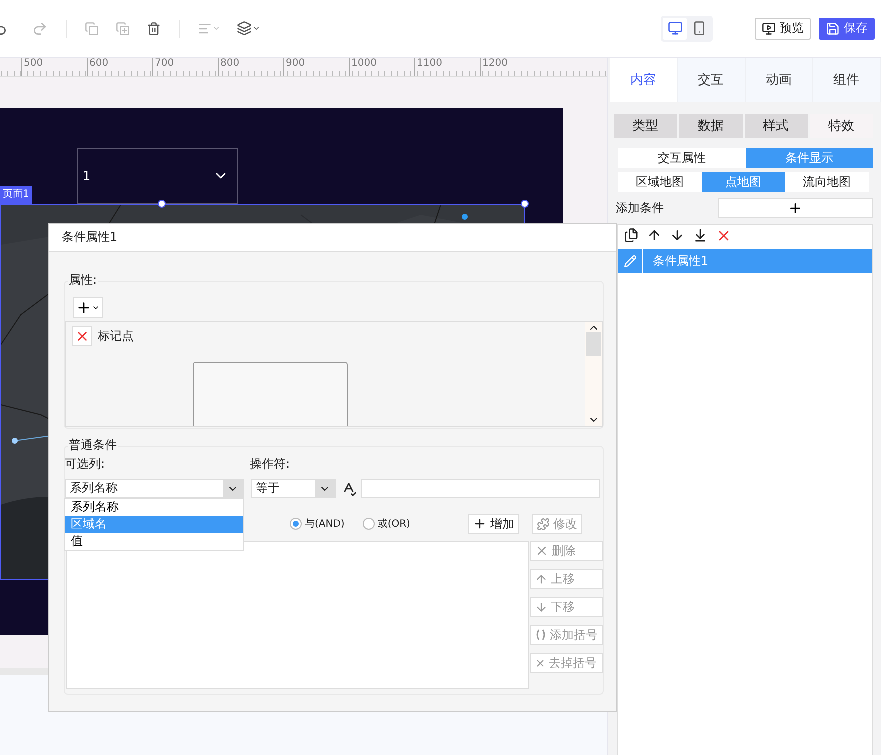  I want to click on cross-icon, so click(540, 663).